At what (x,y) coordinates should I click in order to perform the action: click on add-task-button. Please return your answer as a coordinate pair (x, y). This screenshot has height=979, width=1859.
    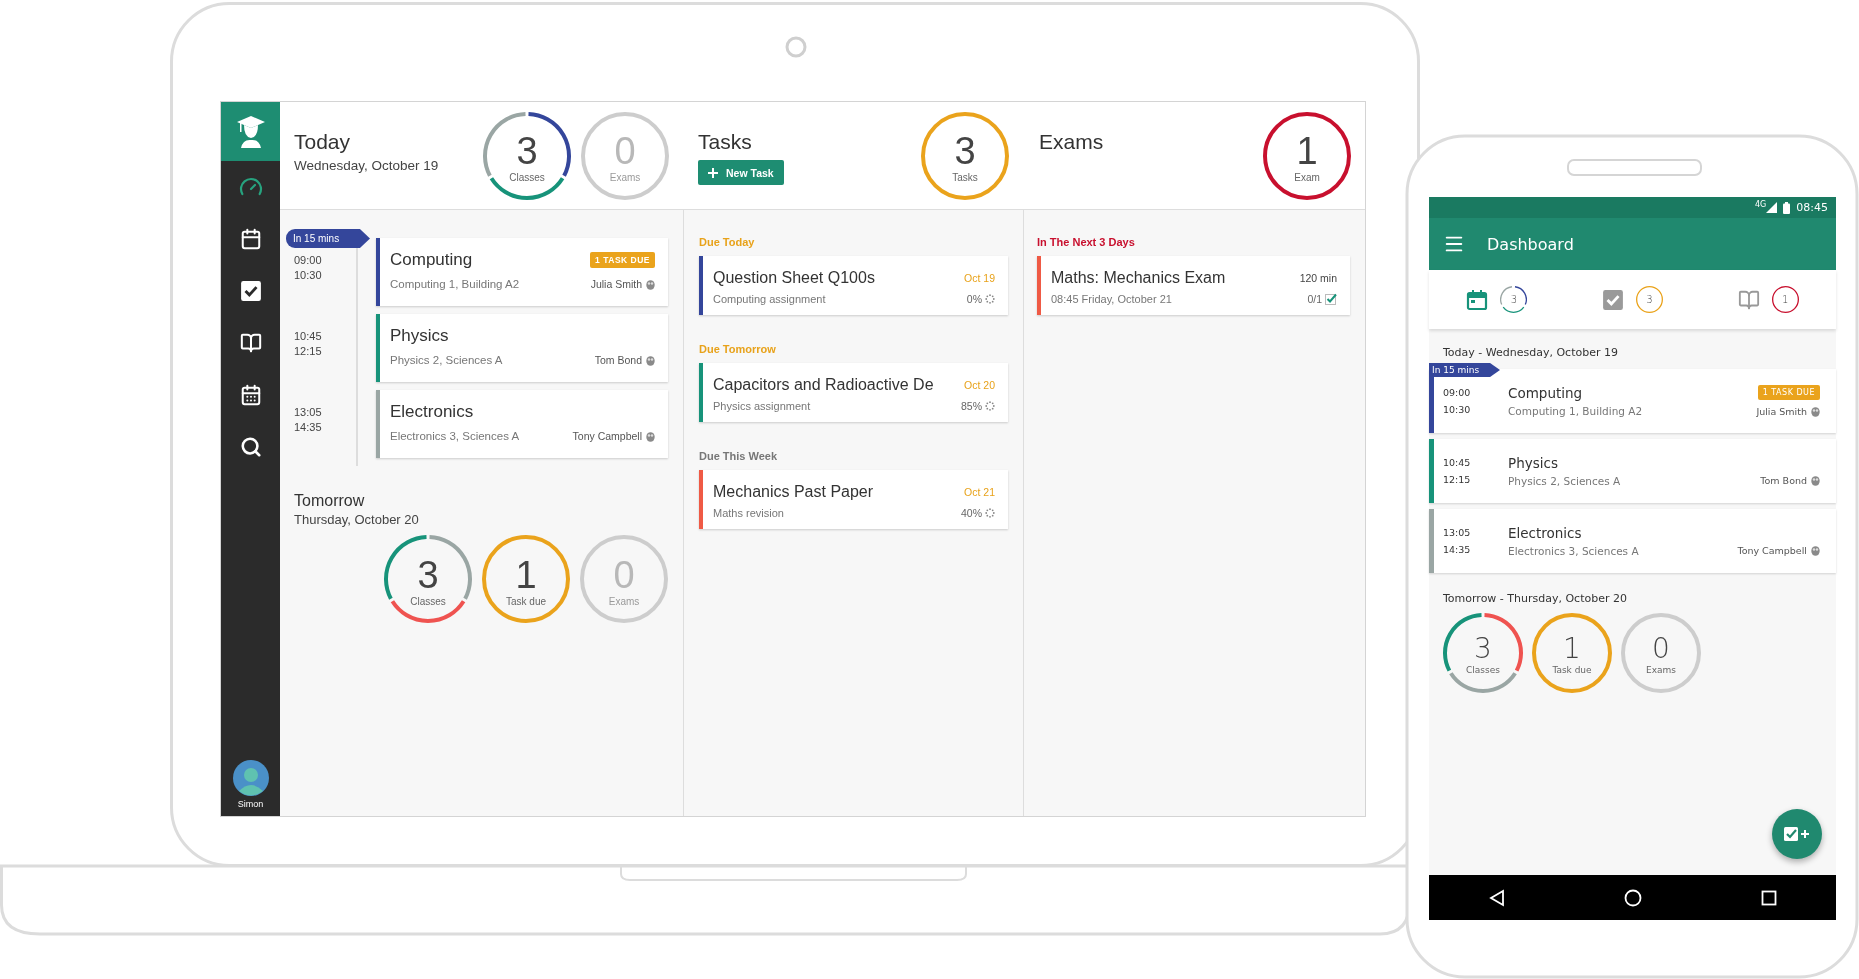
    Looking at the image, I should click on (1797, 834).